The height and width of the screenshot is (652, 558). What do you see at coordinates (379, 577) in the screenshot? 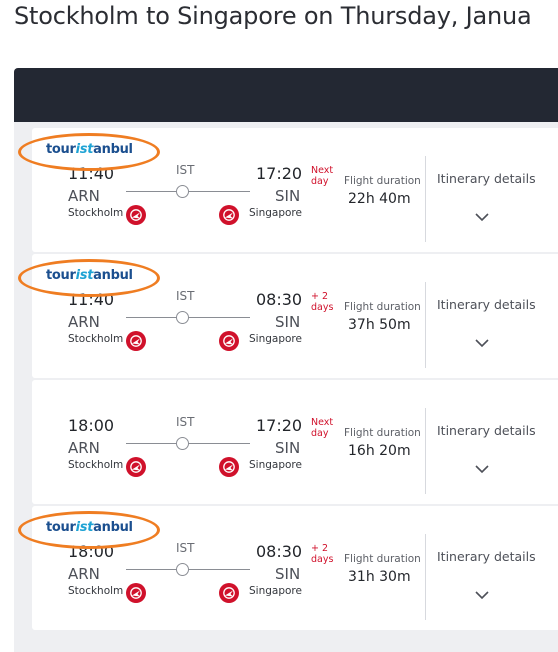
I see `flight-duration-value: 31h 30m` at bounding box center [379, 577].